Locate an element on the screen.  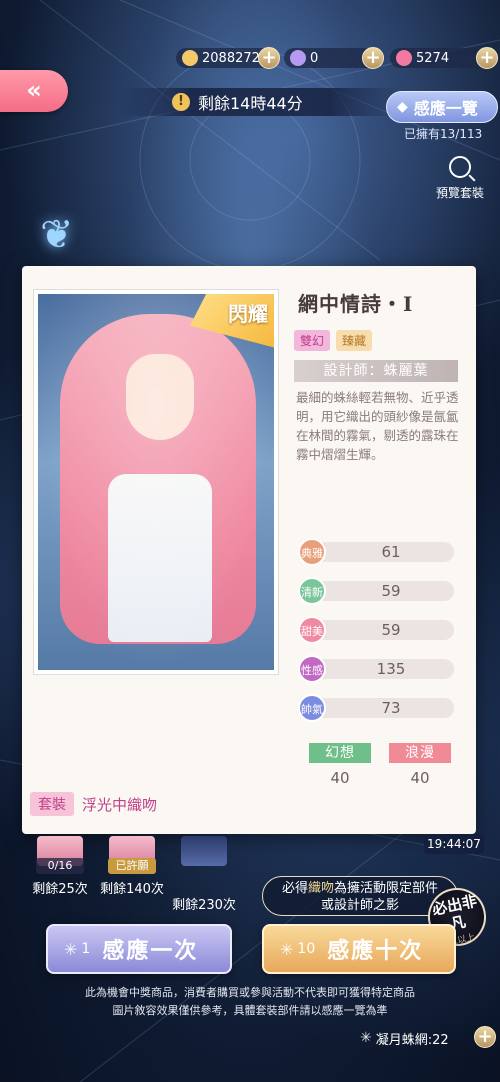
style-fantasy: 幻想 40 is located at coordinates (340, 764).